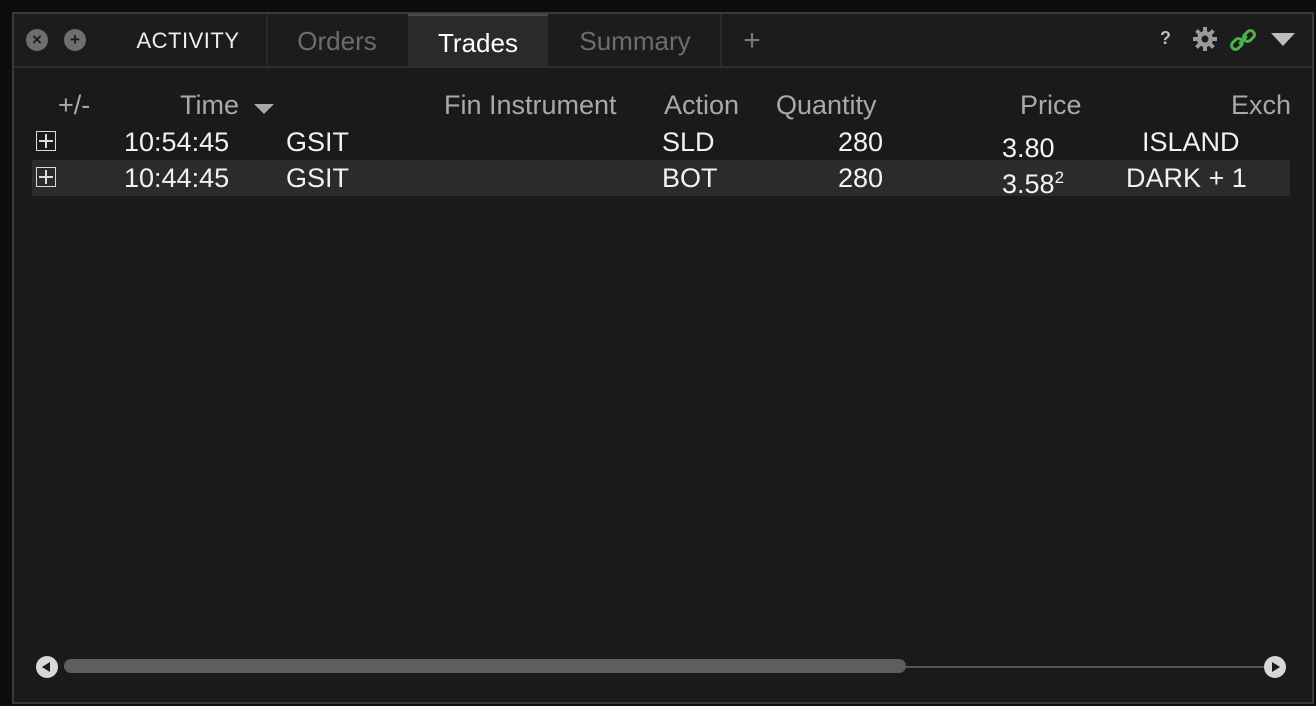 This screenshot has height=706, width=1316. I want to click on tab-bar: × + ACTIVITY Orders Trades Summary + ?, so click(663, 41).